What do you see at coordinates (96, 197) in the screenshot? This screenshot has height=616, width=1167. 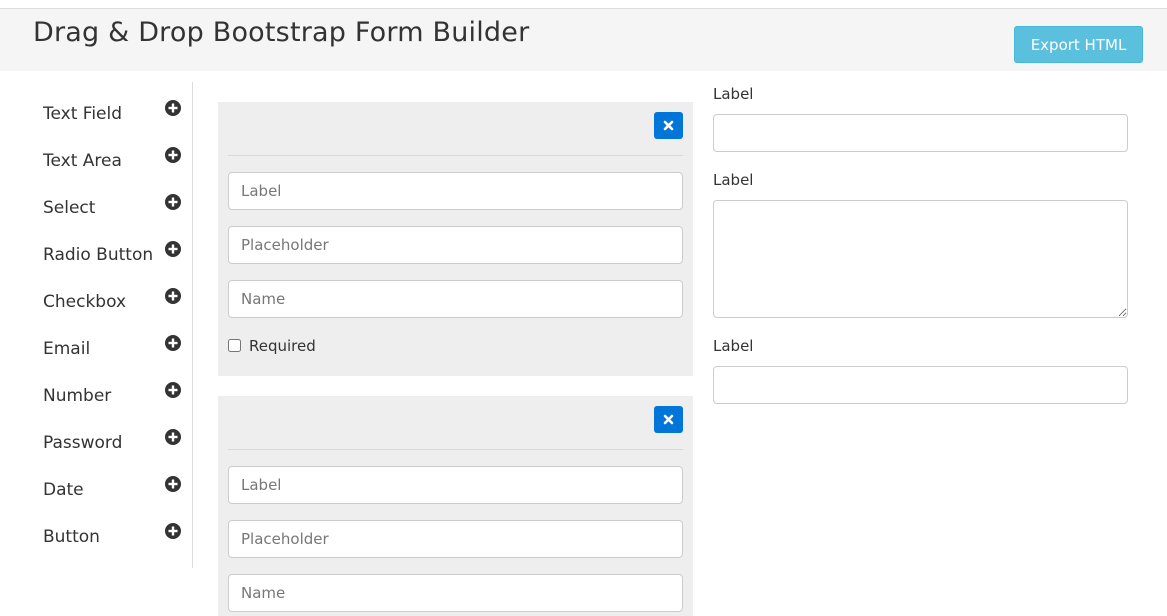 I see `sidebar-item-select: Select` at bounding box center [96, 197].